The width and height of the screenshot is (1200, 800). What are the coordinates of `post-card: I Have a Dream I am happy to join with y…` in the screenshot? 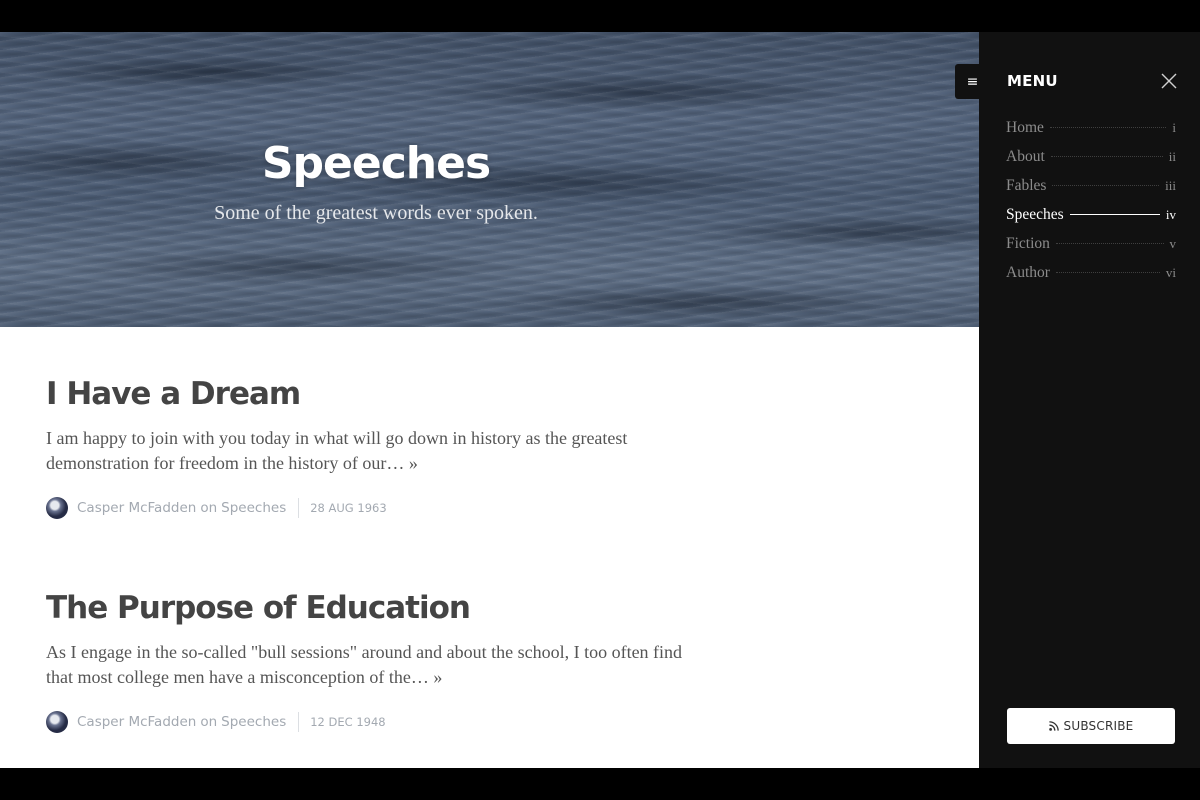 It's located at (396, 446).